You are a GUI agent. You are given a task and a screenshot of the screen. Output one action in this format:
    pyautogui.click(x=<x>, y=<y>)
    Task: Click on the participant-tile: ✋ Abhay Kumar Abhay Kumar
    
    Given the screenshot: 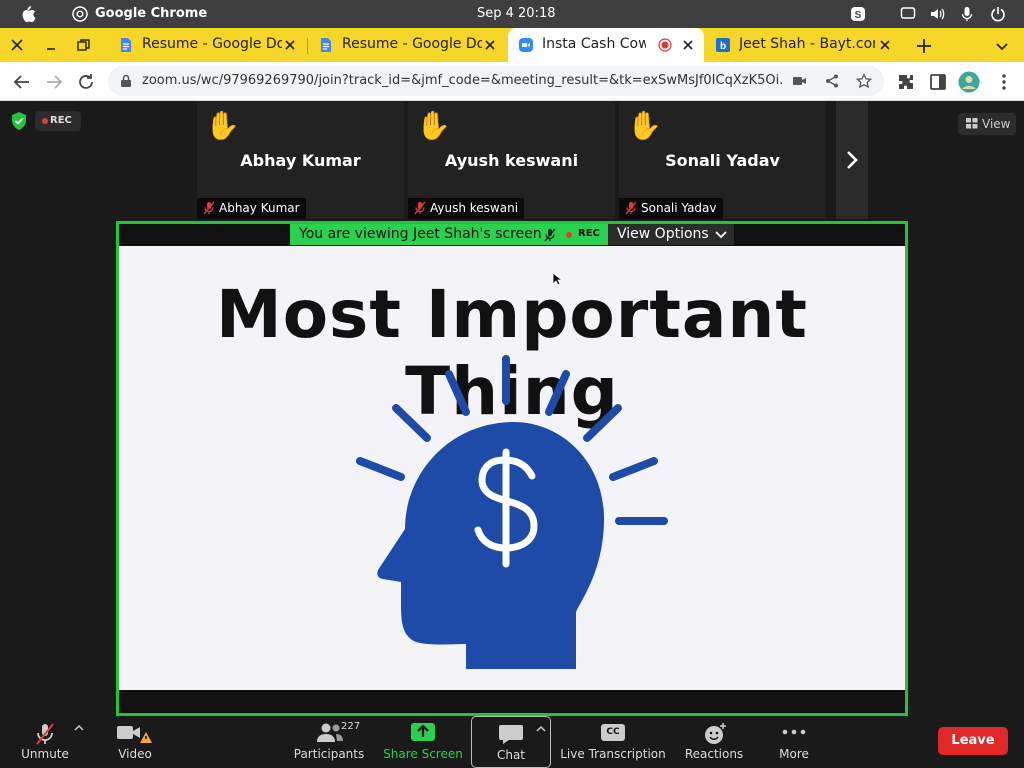 What is the action you would take?
    pyautogui.click(x=300, y=160)
    